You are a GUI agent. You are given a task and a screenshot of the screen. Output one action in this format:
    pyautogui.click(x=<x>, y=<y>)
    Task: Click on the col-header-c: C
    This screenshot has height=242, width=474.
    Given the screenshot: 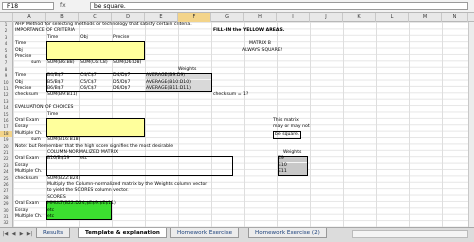 What is the action you would take?
    pyautogui.click(x=95, y=17)
    